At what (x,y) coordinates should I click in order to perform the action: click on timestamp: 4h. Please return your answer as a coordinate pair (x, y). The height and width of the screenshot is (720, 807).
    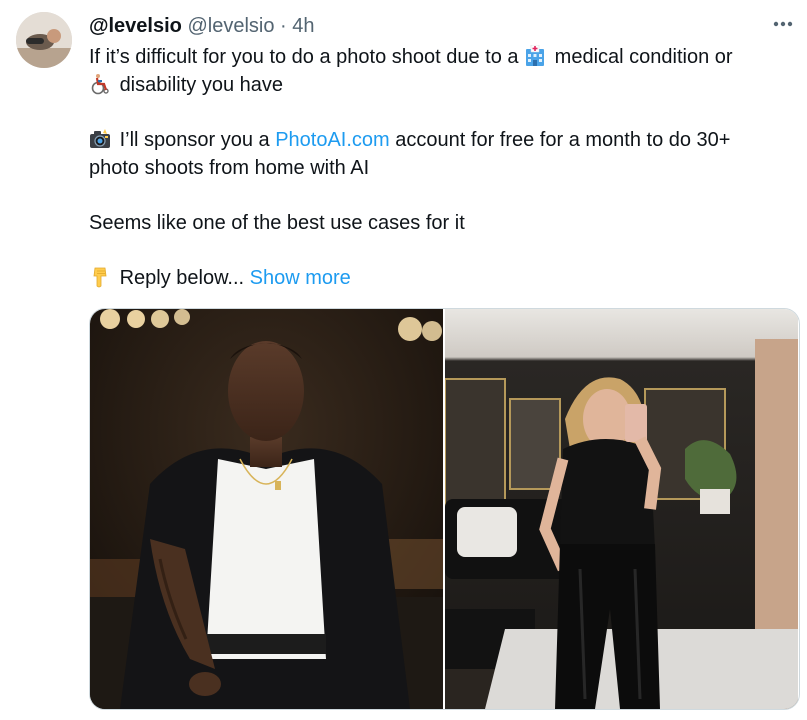
    Looking at the image, I should click on (303, 26).